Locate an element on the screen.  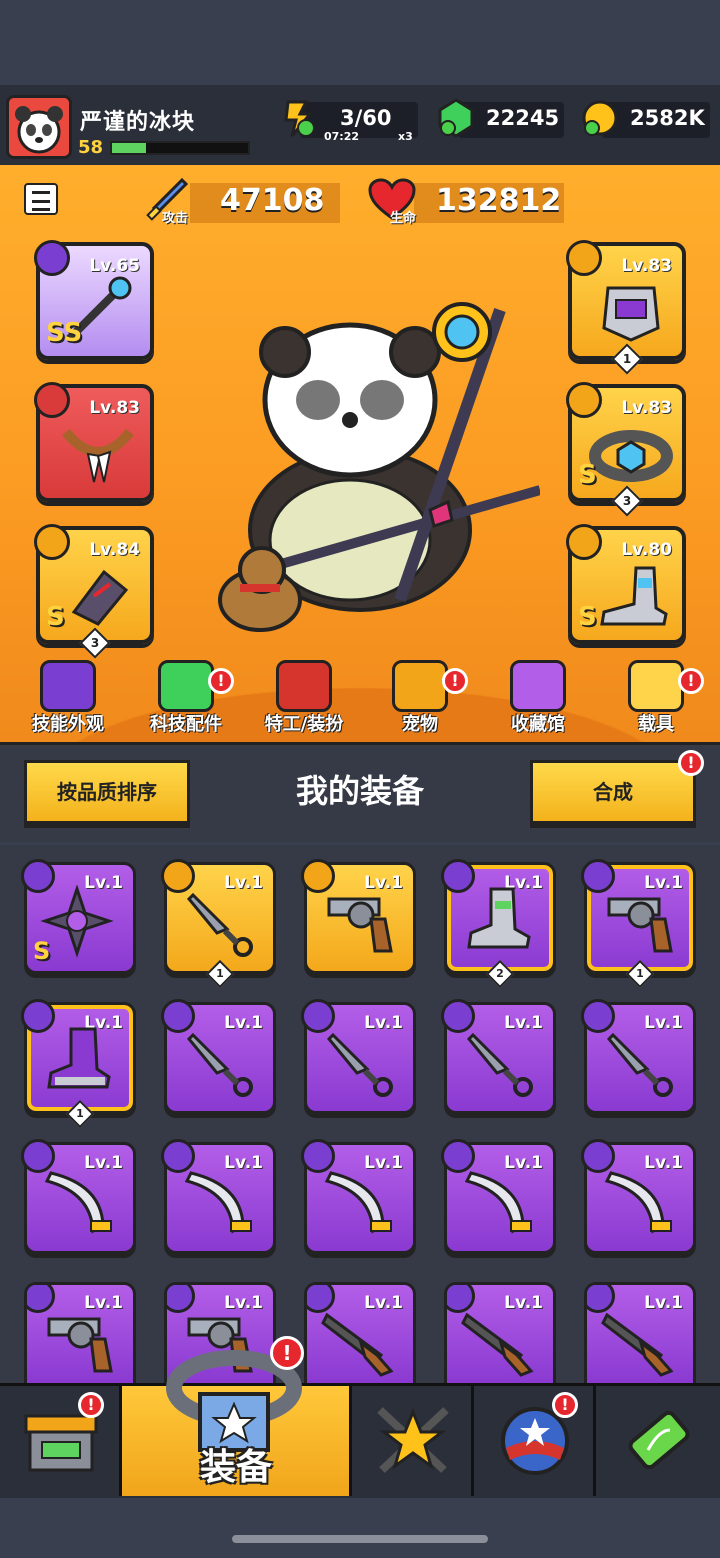
health-stat: 132812 is located at coordinates (489, 203).